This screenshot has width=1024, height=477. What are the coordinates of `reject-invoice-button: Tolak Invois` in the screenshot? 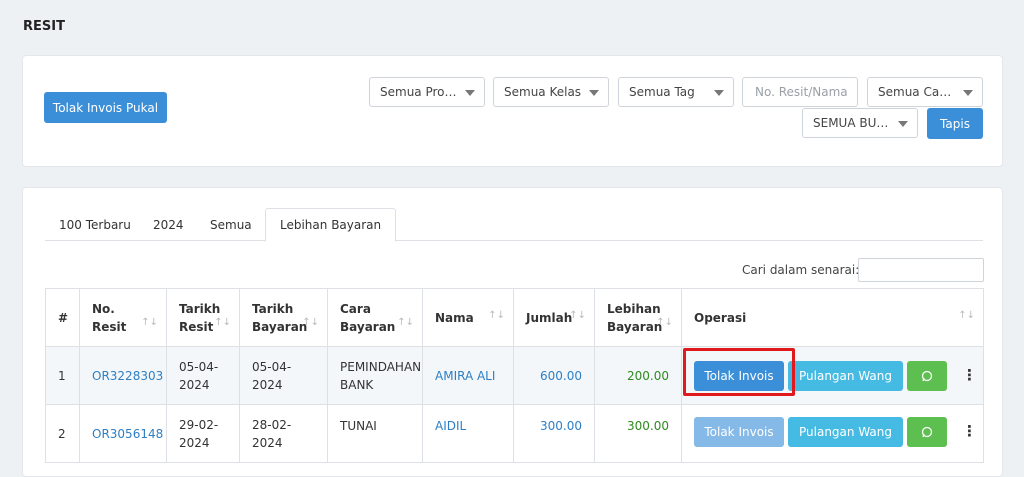 It's located at (739, 432).